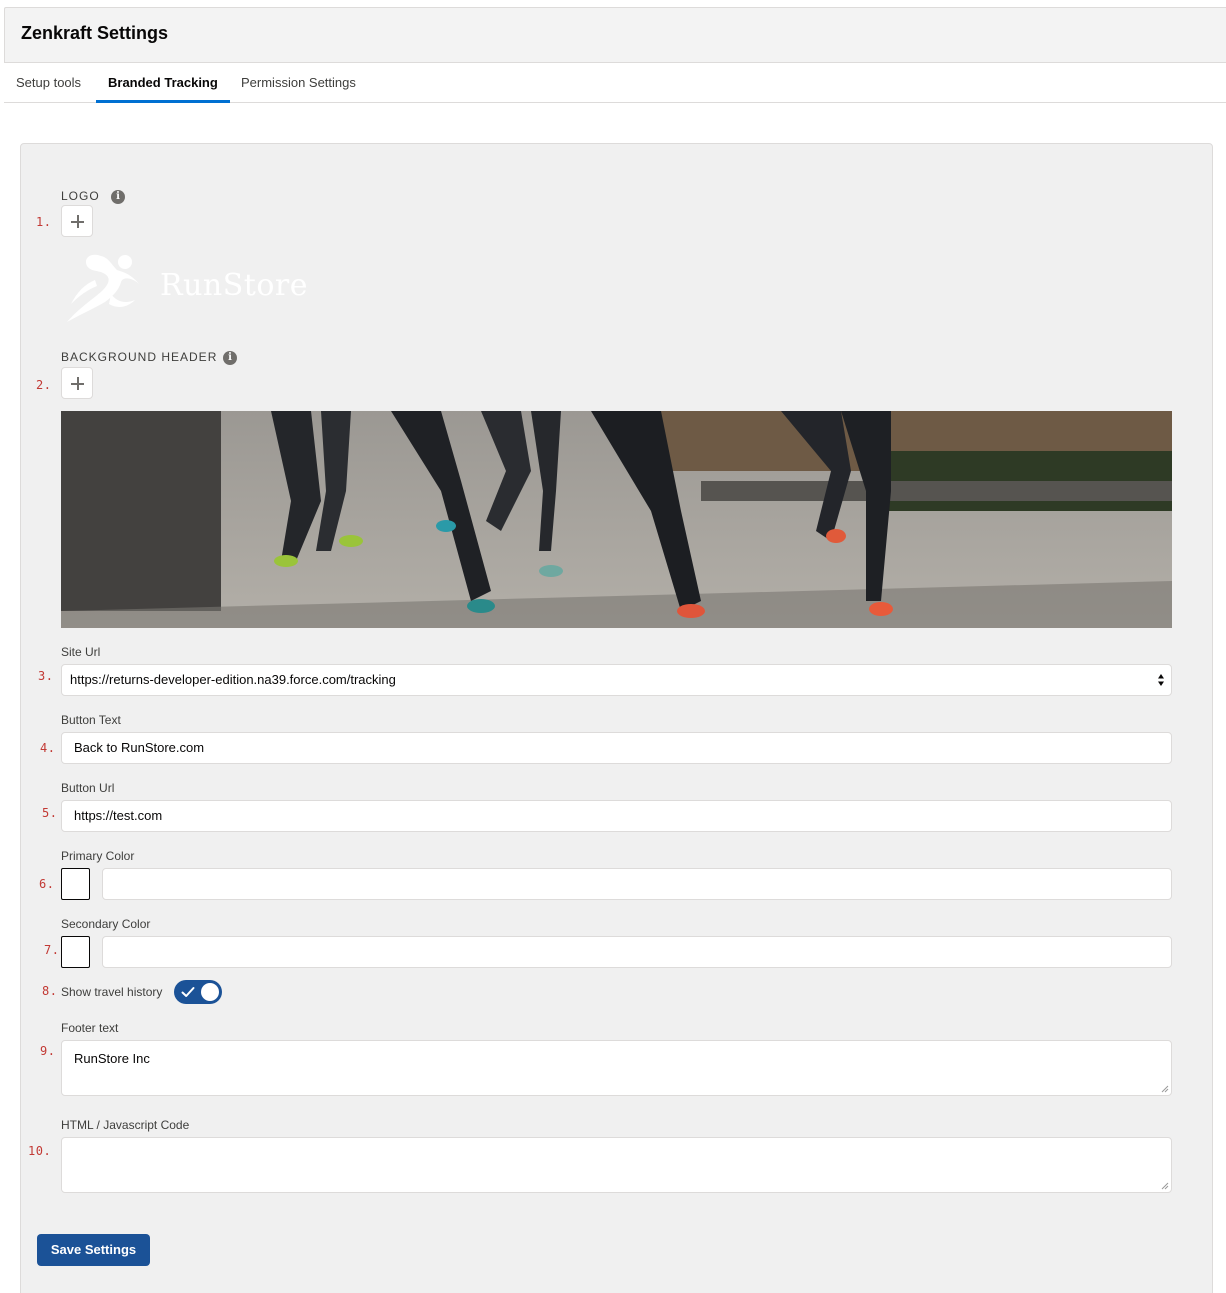 The width and height of the screenshot is (1226, 1293). What do you see at coordinates (95, 33) in the screenshot?
I see `page-title: Zenkraft Settings` at bounding box center [95, 33].